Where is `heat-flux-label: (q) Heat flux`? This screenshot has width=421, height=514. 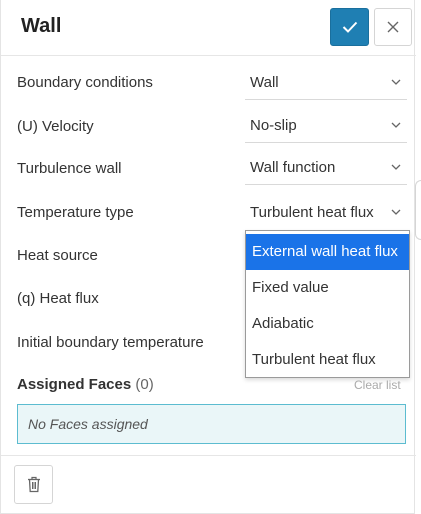 heat-flux-label: (q) Heat flux is located at coordinates (58, 298).